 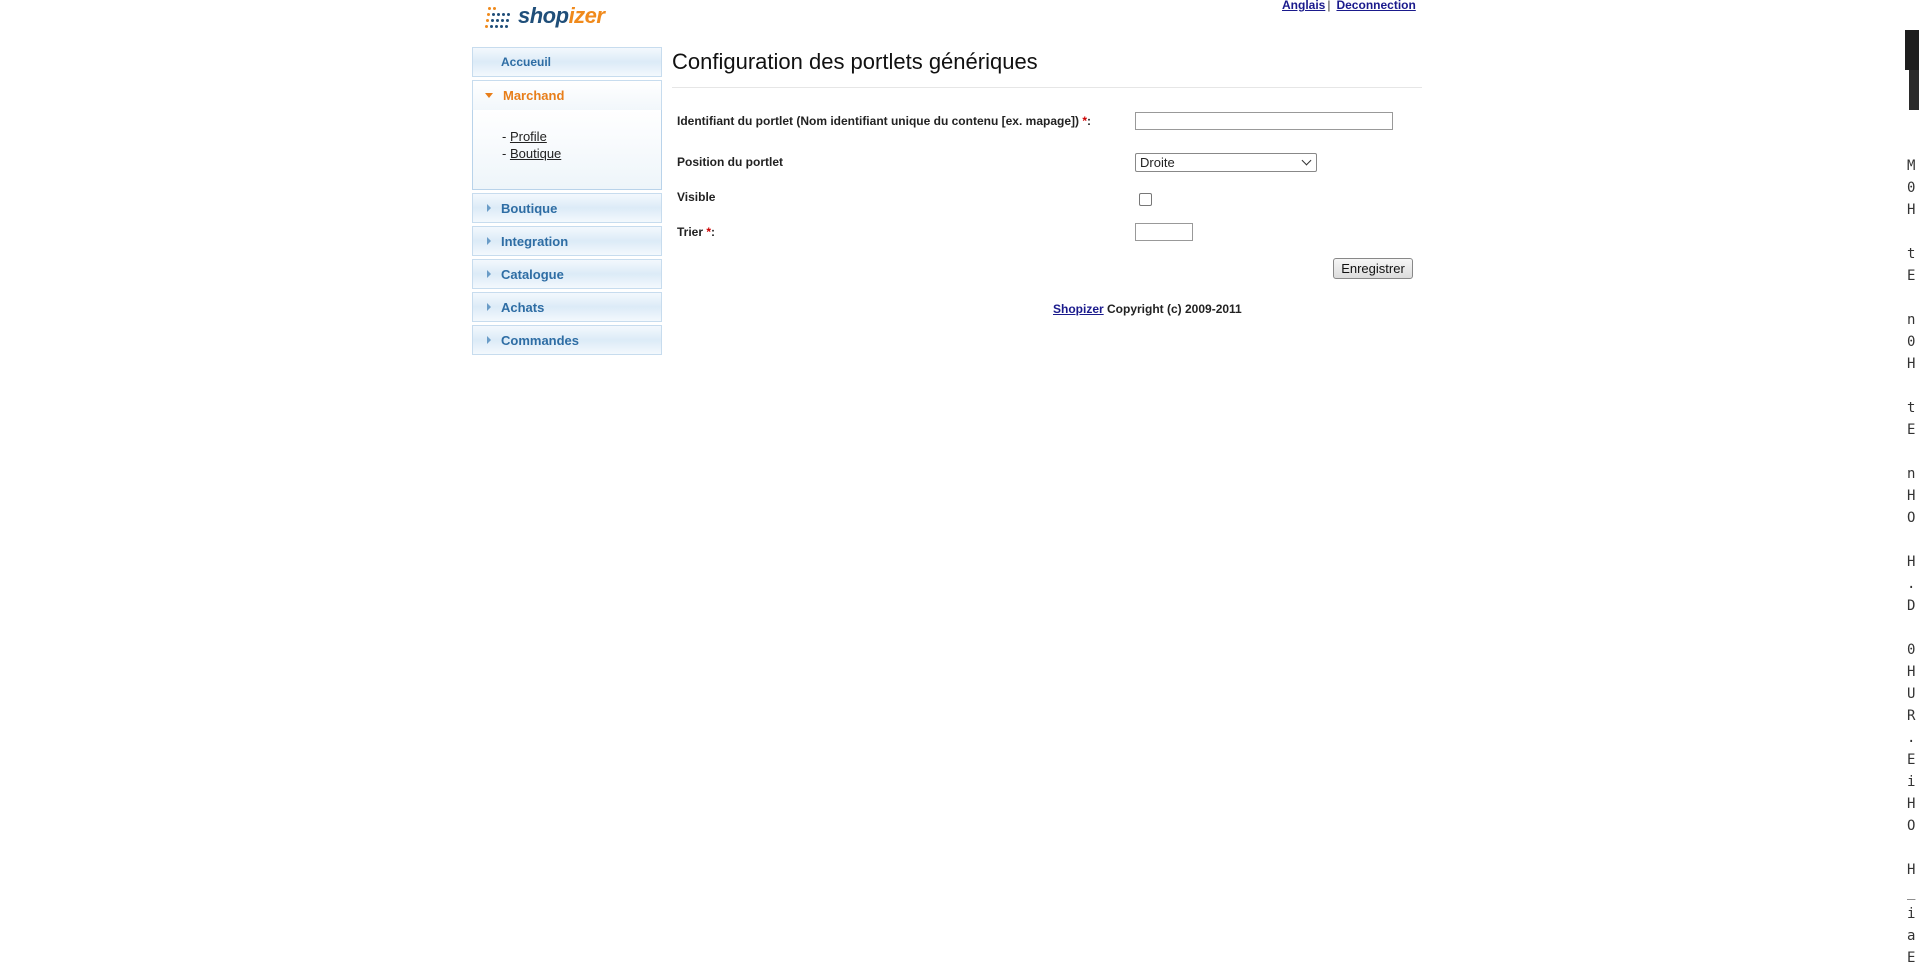 What do you see at coordinates (1078, 309) in the screenshot?
I see `shopizer-link: Shopizer` at bounding box center [1078, 309].